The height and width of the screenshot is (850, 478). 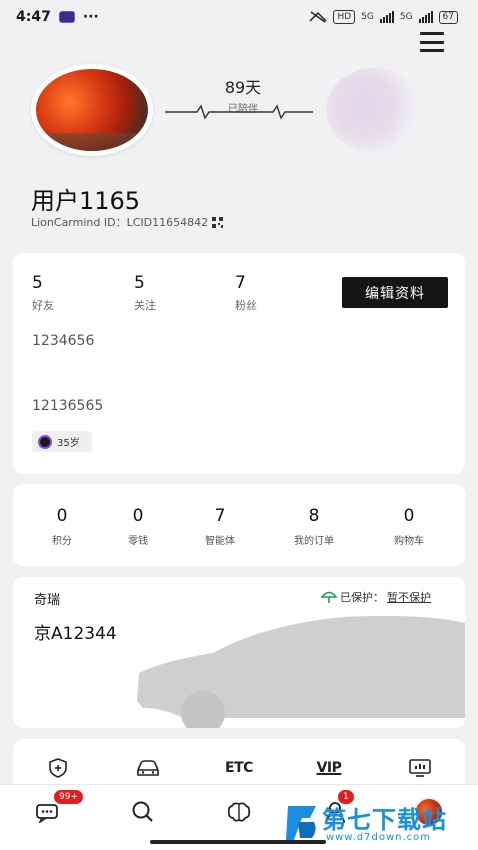 What do you see at coordinates (314, 541) in the screenshot?
I see `stat-label: 我的订单` at bounding box center [314, 541].